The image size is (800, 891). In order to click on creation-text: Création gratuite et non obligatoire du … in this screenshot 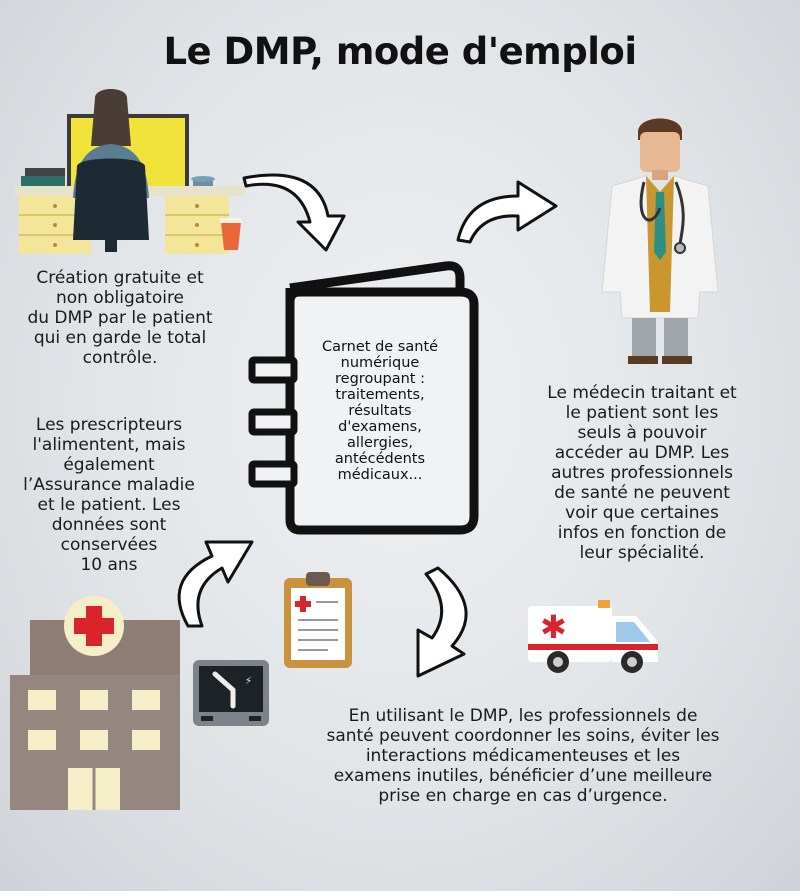, I will do `click(120, 318)`.